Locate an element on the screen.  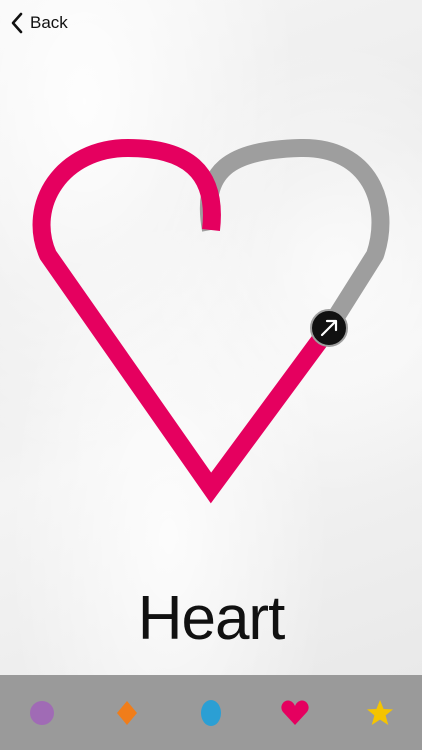
oval-icon is located at coordinates (210, 712).